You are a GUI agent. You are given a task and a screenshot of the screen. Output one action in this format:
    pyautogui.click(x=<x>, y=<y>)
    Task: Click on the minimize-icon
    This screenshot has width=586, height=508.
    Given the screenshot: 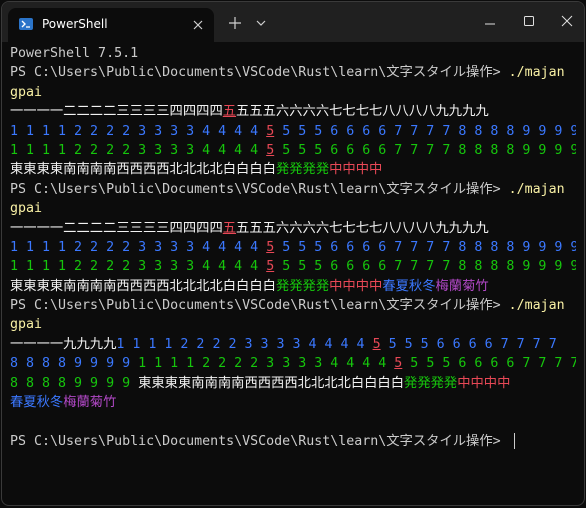 What is the action you would take?
    pyautogui.click(x=490, y=23)
    